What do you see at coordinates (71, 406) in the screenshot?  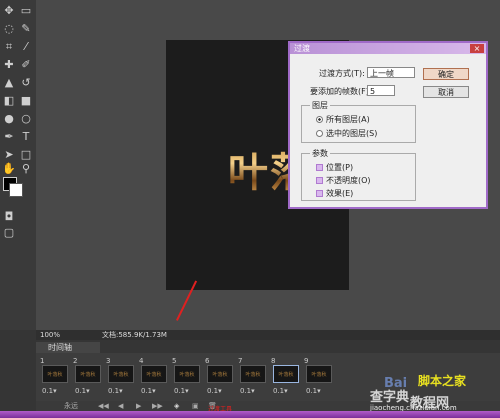 I see `loop-select: 永远` at bounding box center [71, 406].